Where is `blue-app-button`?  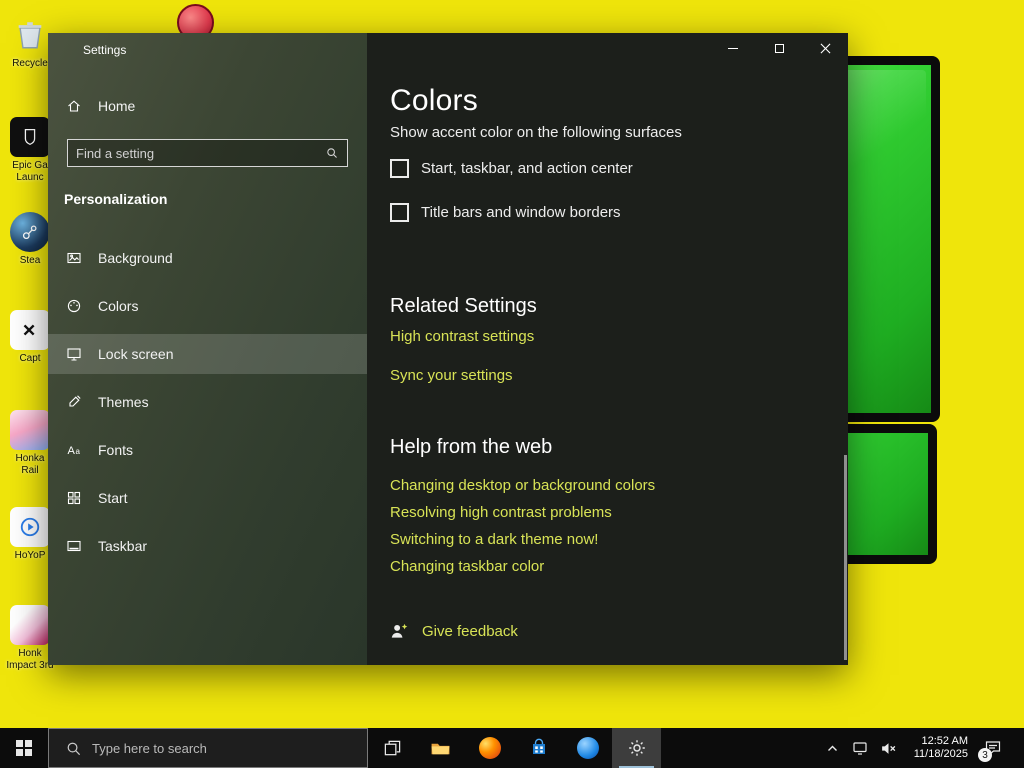
blue-app-button is located at coordinates (587, 748).